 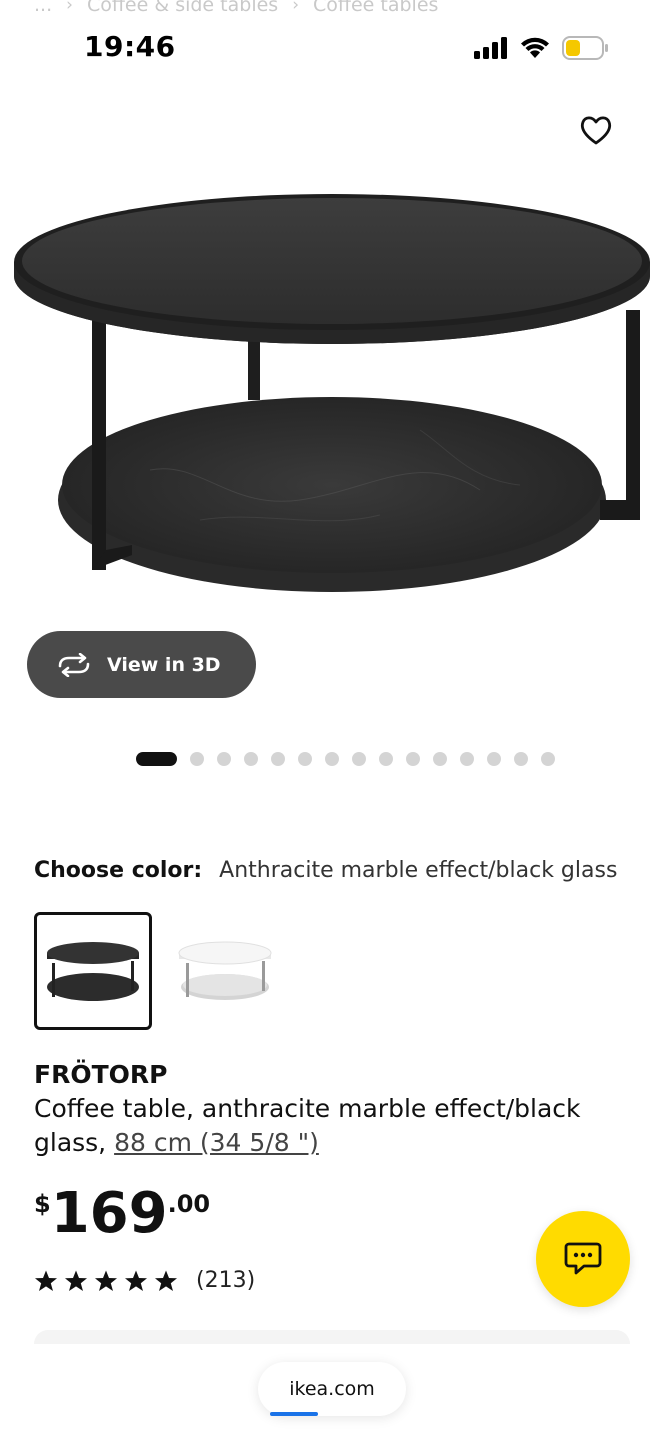 I want to click on price-cents: .00, so click(x=189, y=1204).